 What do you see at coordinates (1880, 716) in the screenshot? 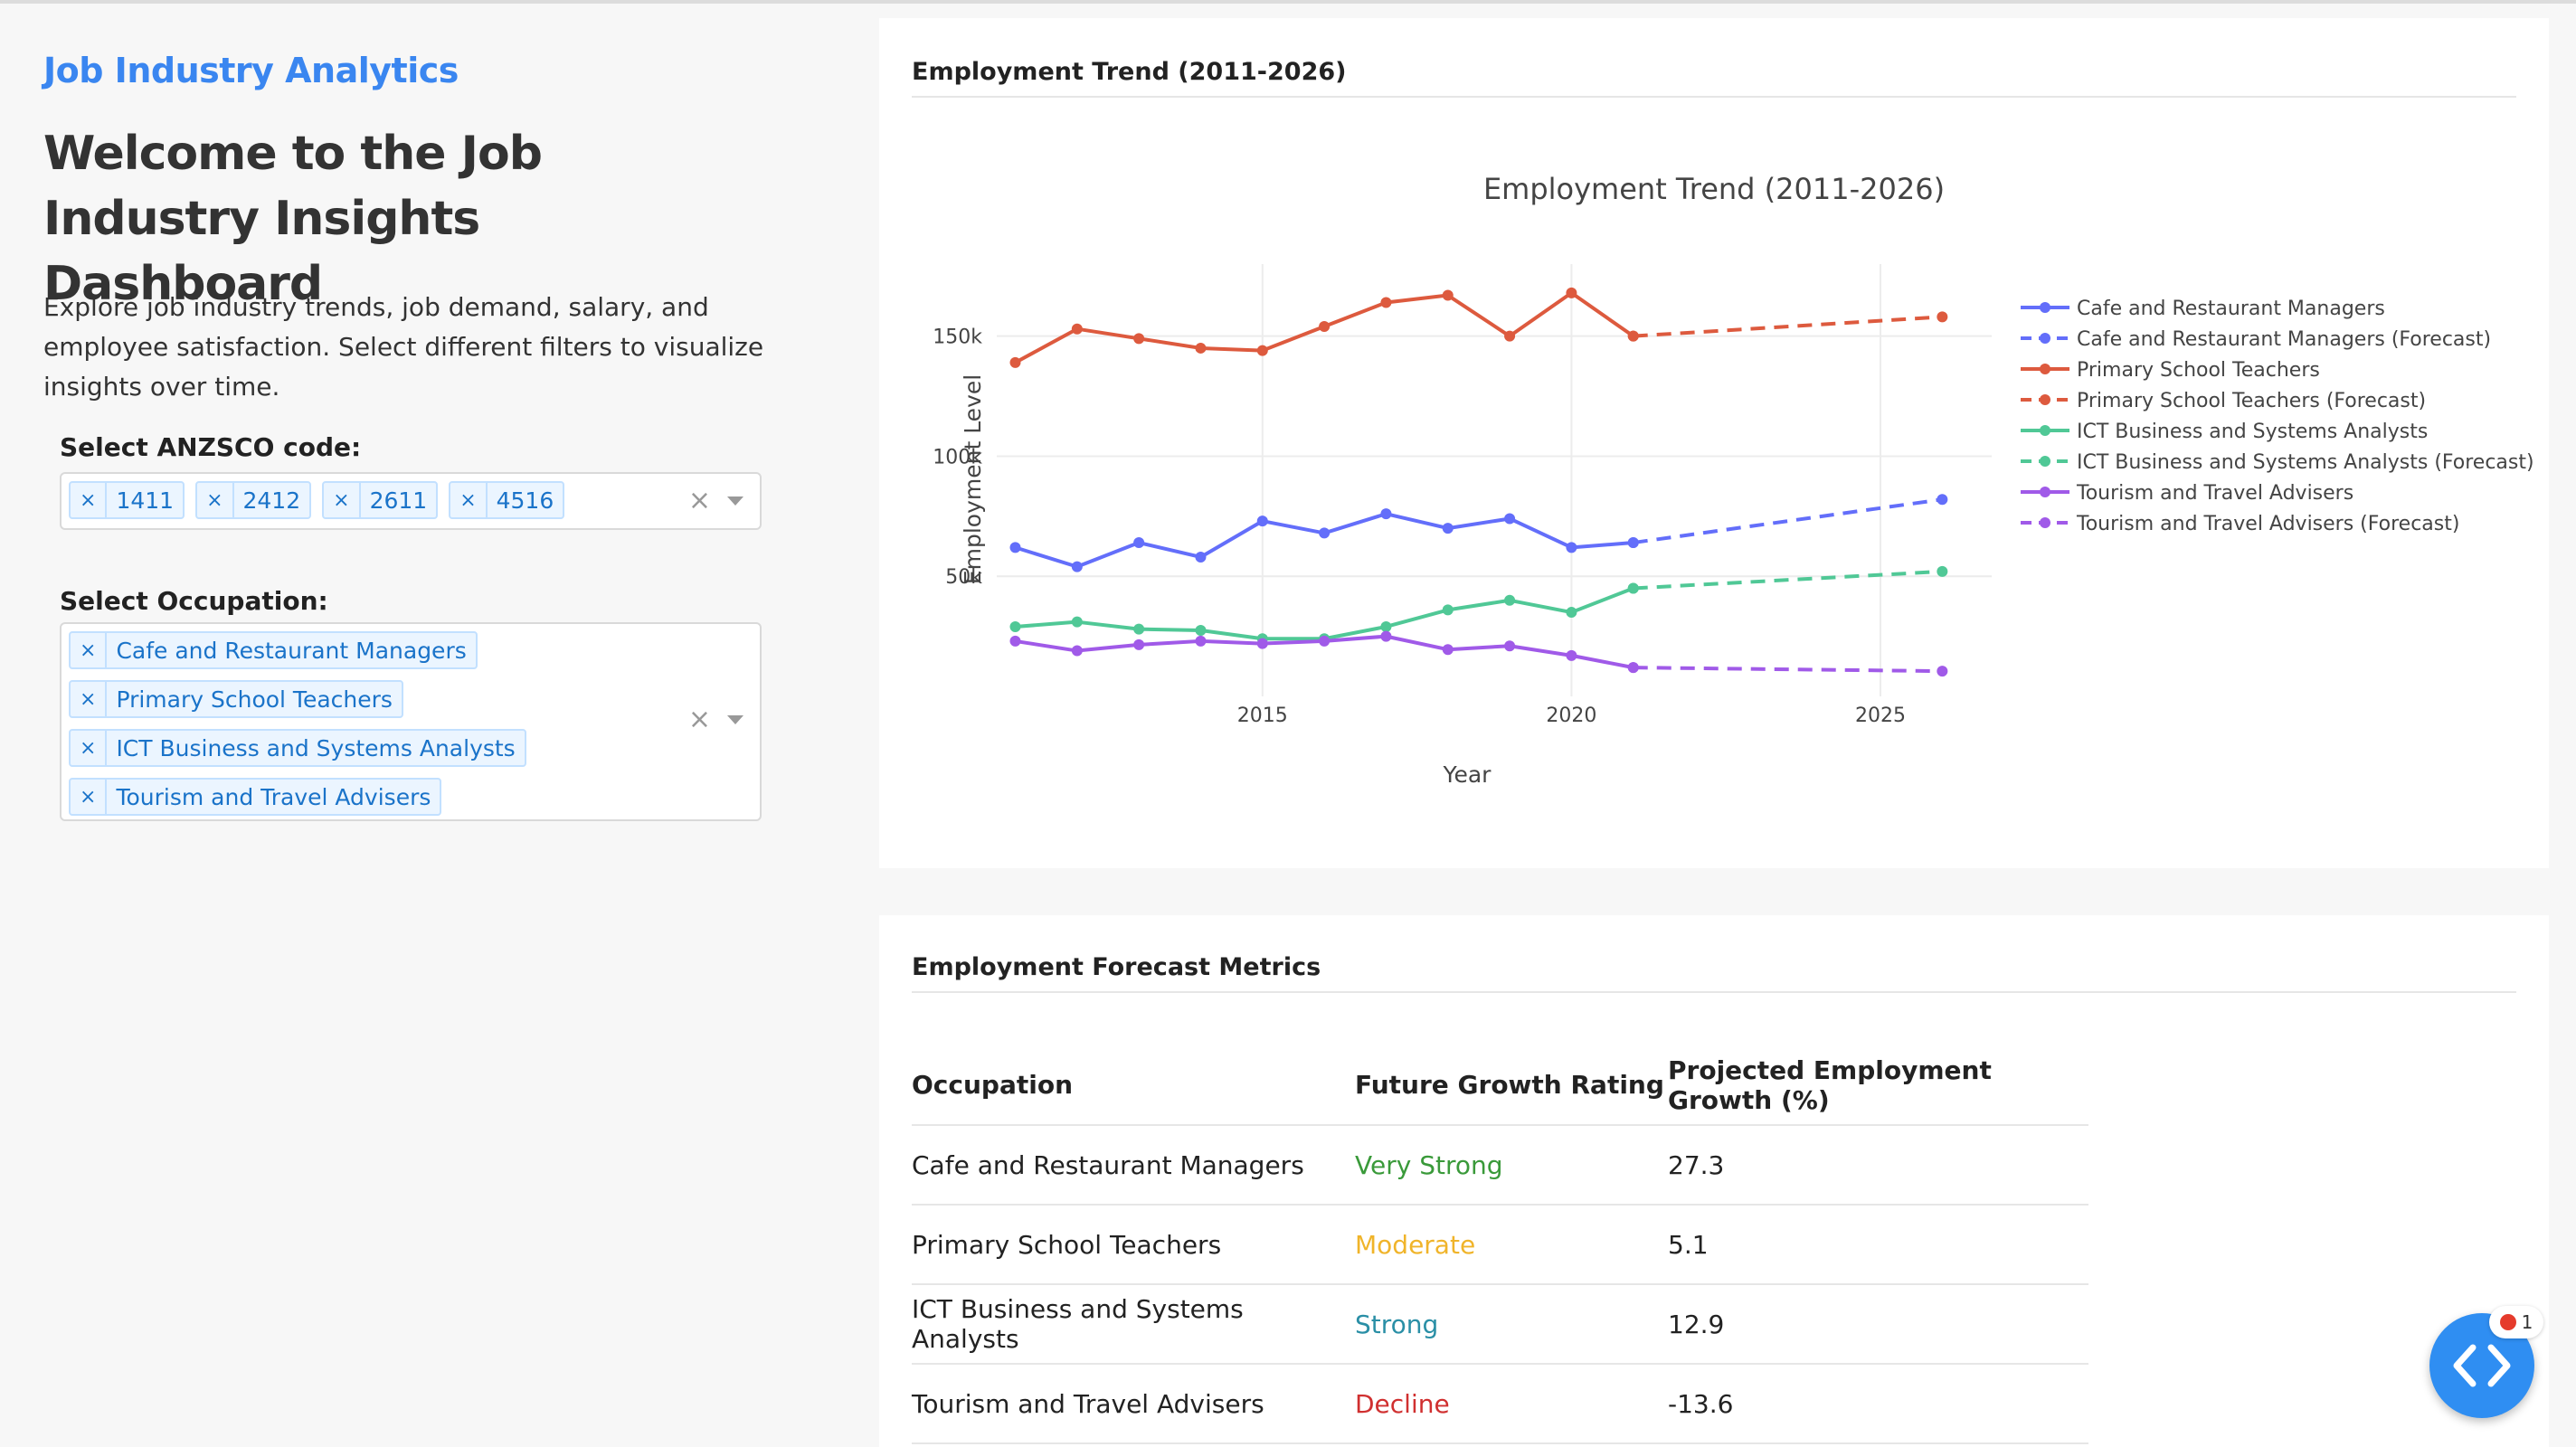
I see `x-tick-label: 2025` at bounding box center [1880, 716].